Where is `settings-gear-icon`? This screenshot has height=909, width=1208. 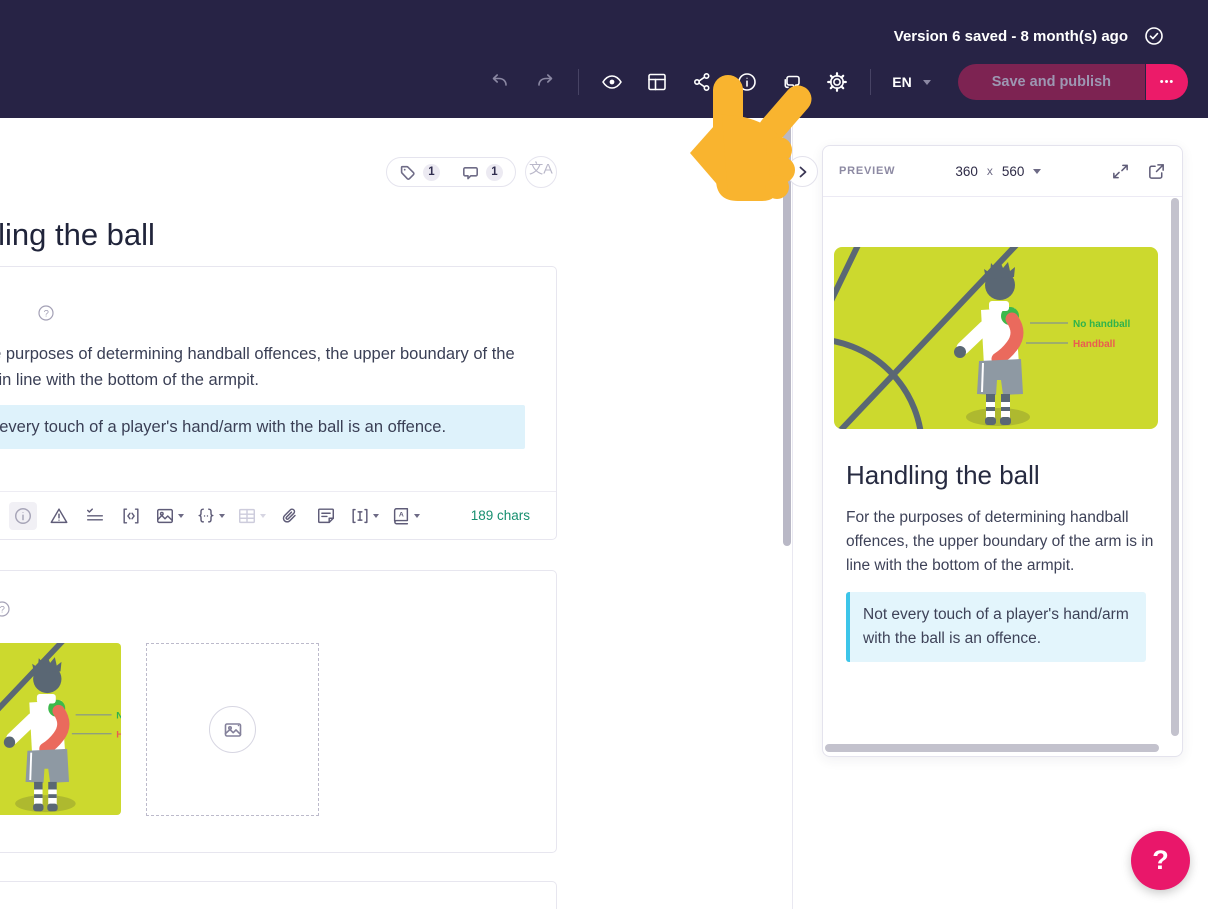 settings-gear-icon is located at coordinates (837, 82).